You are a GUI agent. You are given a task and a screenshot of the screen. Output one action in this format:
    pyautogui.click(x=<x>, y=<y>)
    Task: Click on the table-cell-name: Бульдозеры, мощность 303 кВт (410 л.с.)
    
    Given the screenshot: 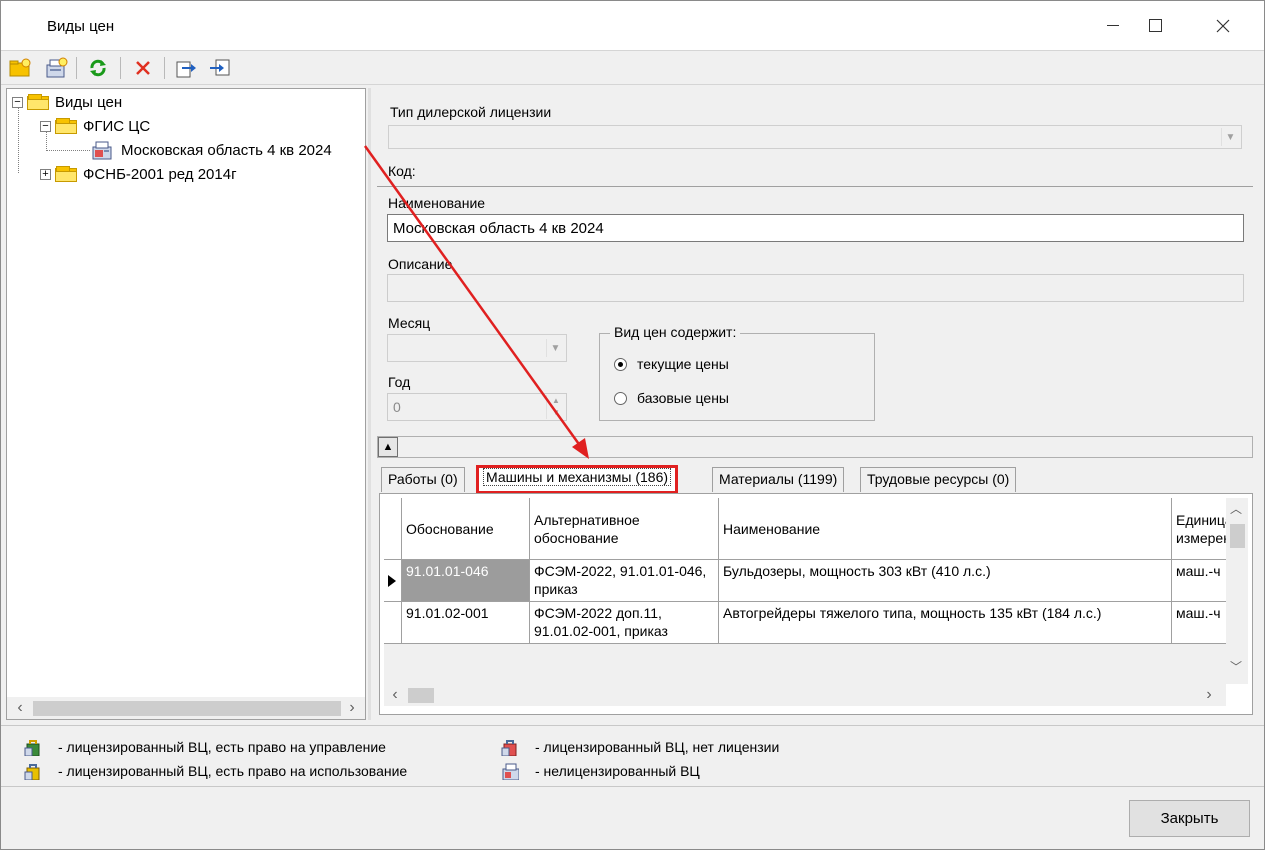 What is the action you would take?
    pyautogui.click(x=945, y=581)
    